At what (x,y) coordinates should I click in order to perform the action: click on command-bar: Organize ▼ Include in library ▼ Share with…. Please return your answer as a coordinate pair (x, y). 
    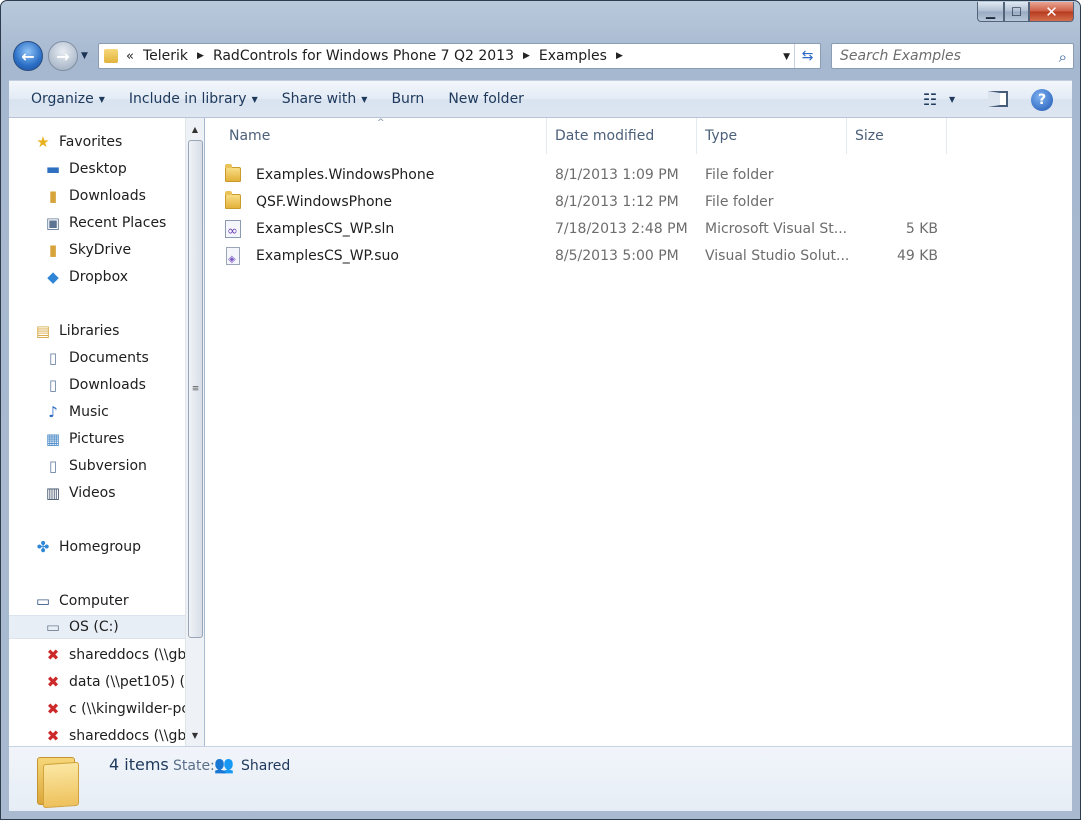
    Looking at the image, I should click on (540, 99).